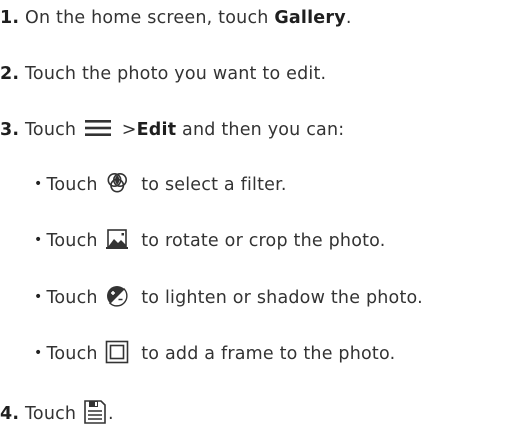  I want to click on step-text-end: and then you can:, so click(260, 130).